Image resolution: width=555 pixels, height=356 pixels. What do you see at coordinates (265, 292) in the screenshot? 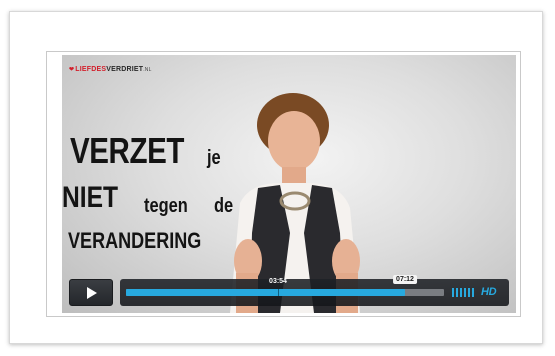
I see `progress-fill` at bounding box center [265, 292].